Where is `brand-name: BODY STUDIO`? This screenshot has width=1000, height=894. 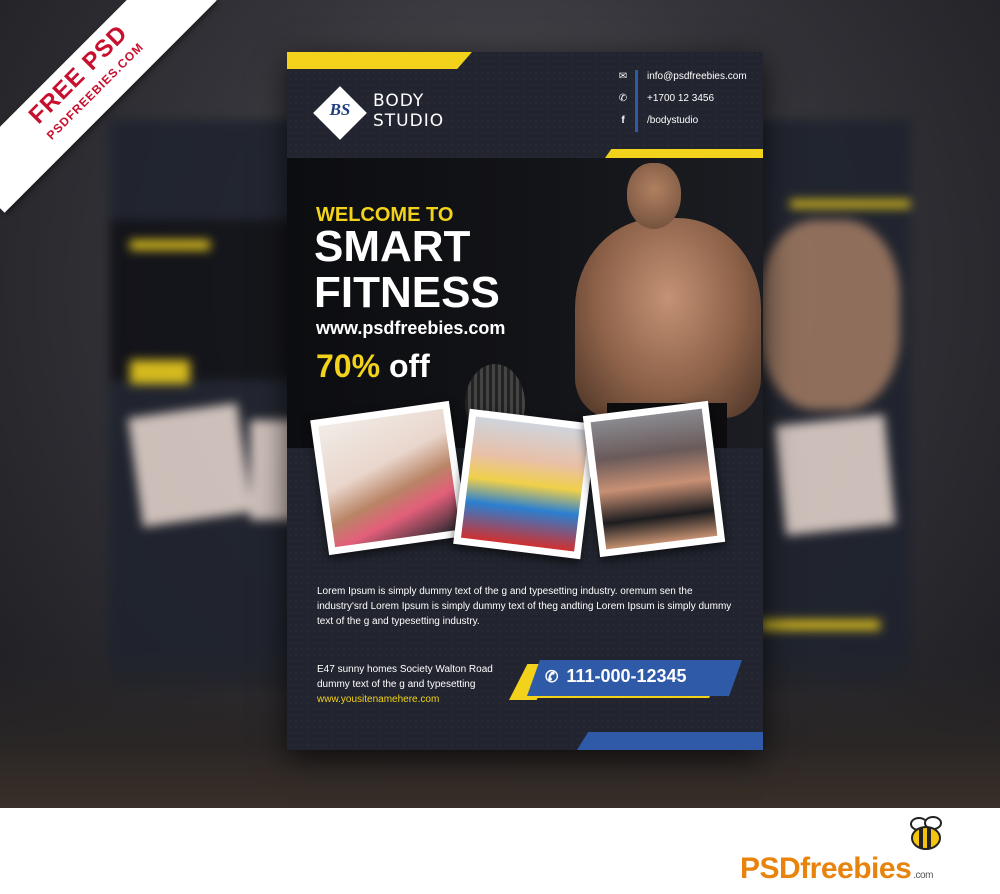 brand-name: BODY STUDIO is located at coordinates (408, 111).